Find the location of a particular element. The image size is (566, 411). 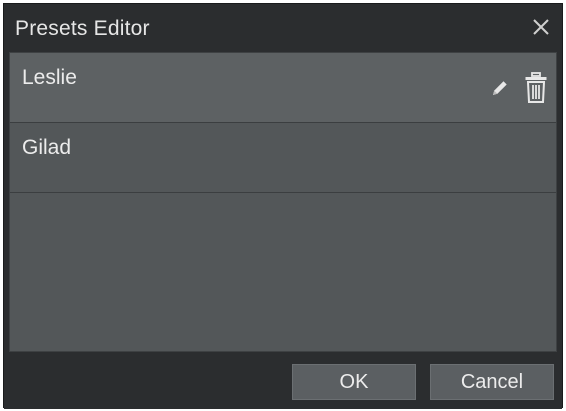

row-actions is located at coordinates (519, 88).